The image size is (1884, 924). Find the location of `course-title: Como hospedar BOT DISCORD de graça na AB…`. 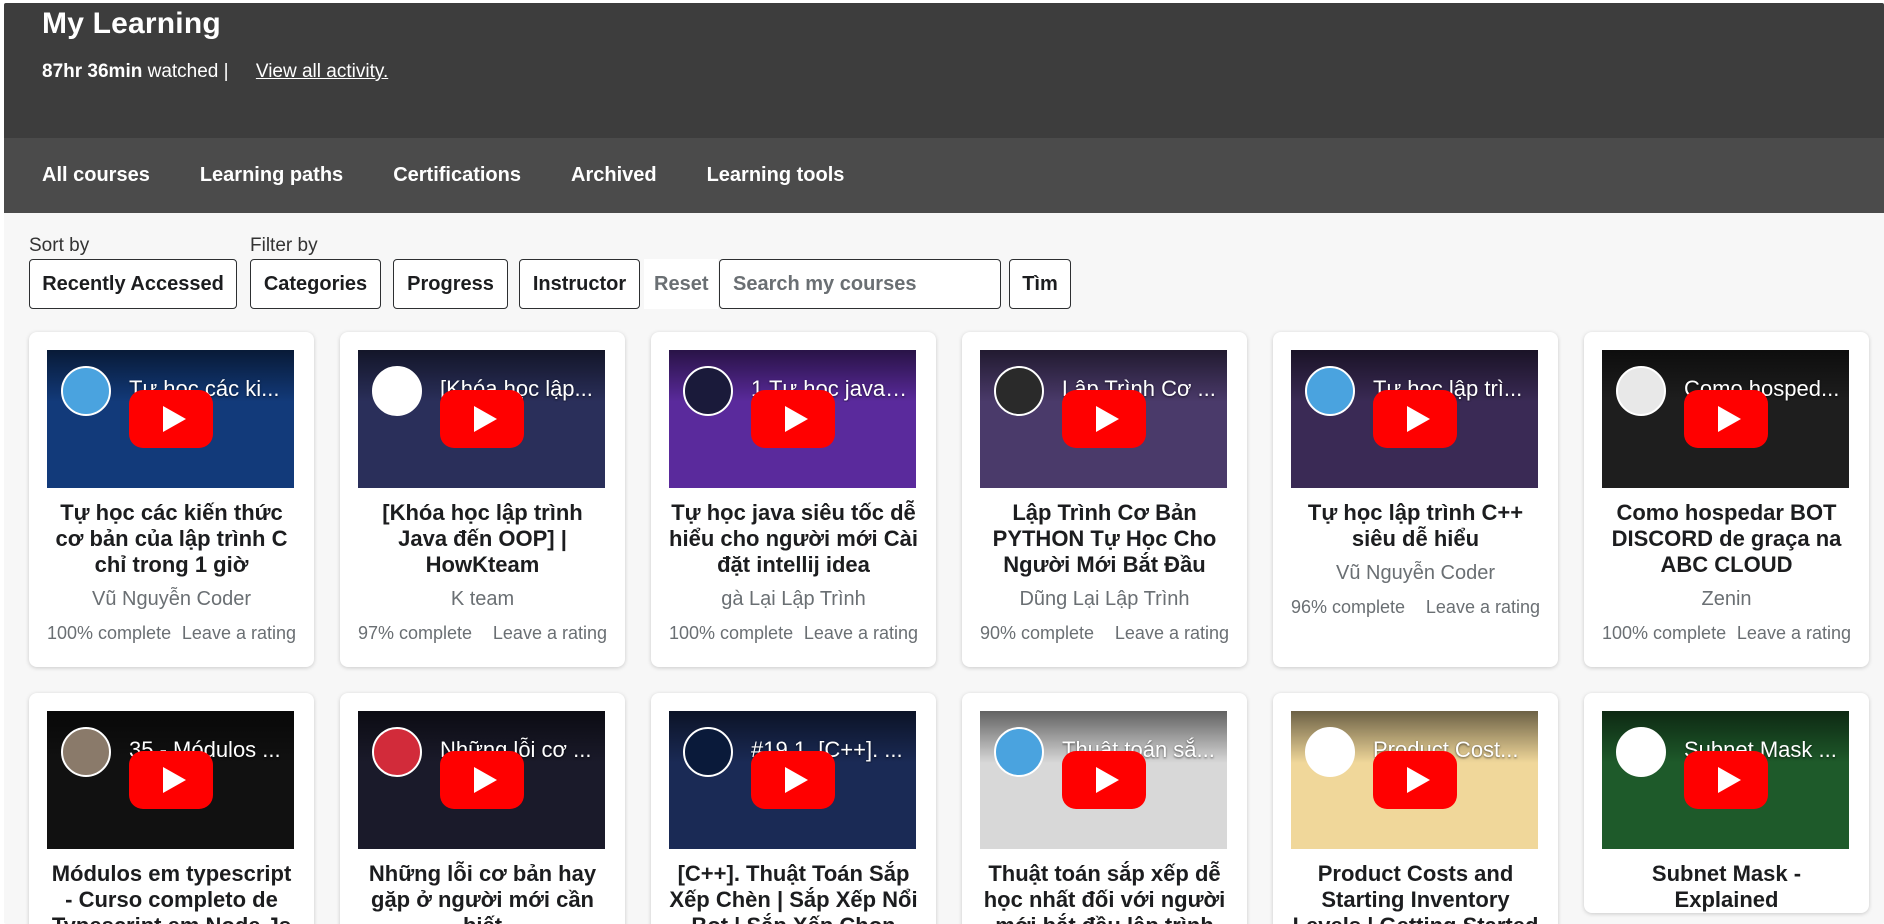

course-title: Como hospedar BOT DISCORD de graça na AB… is located at coordinates (1726, 539).